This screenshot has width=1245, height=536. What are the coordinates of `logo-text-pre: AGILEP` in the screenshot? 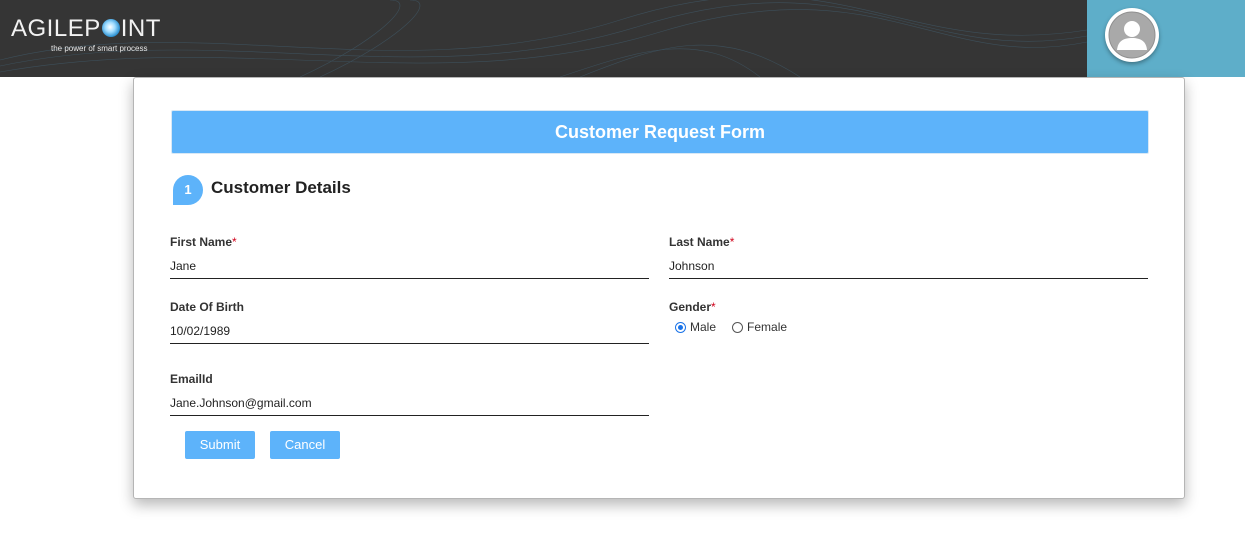 It's located at (56, 28).